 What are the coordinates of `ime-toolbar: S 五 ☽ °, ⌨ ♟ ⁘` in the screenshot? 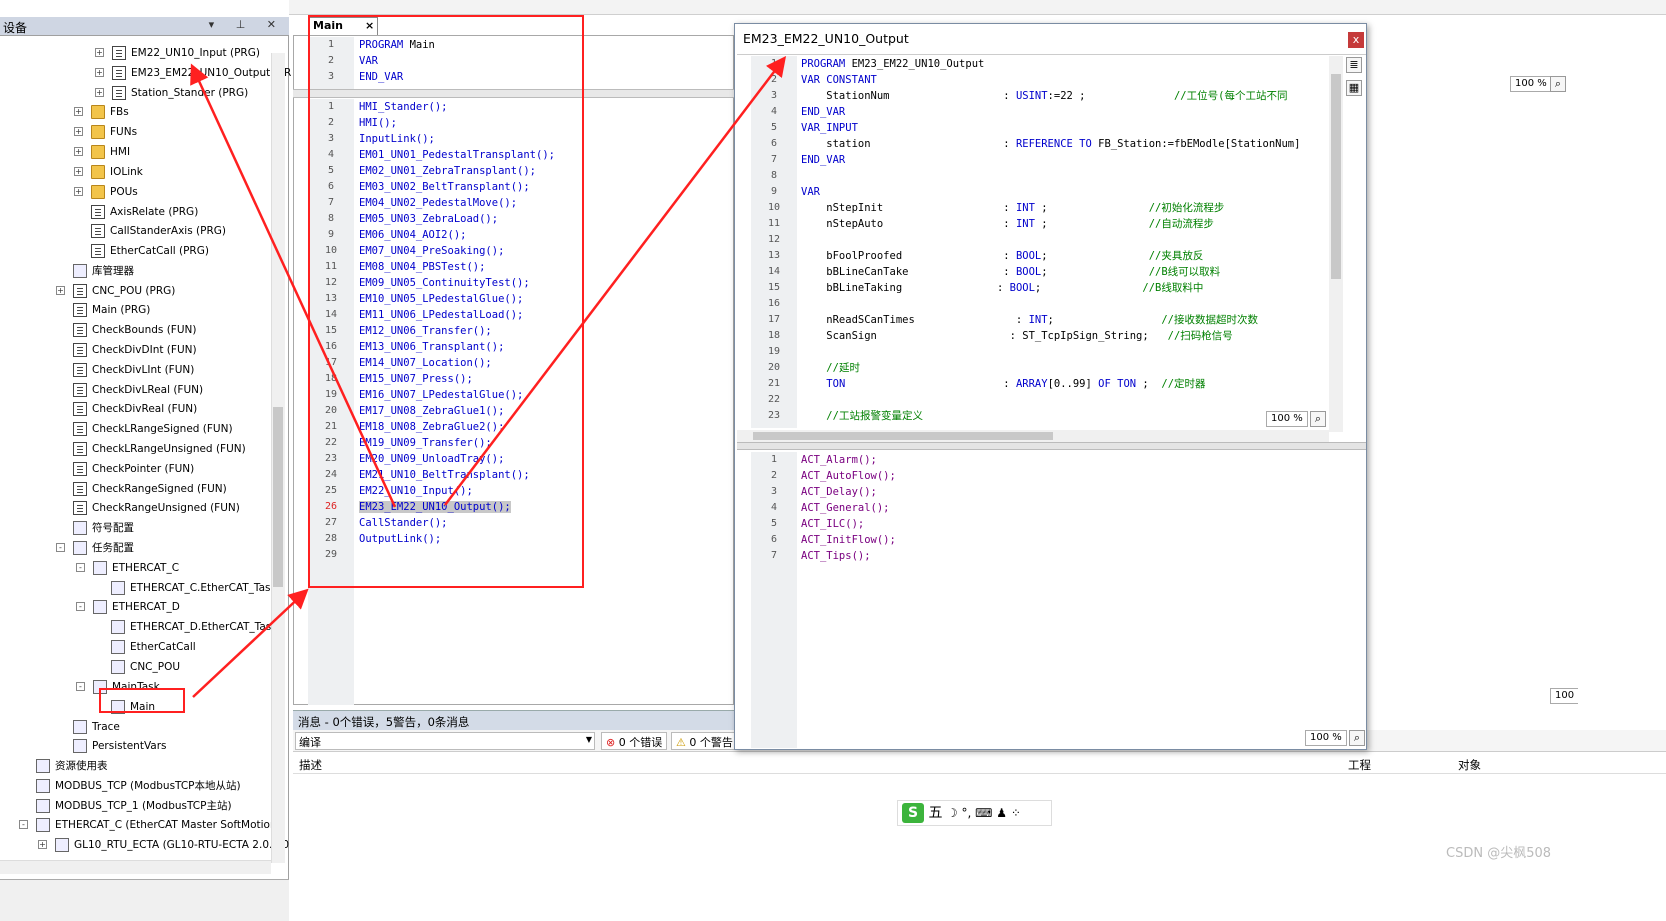 It's located at (974, 813).